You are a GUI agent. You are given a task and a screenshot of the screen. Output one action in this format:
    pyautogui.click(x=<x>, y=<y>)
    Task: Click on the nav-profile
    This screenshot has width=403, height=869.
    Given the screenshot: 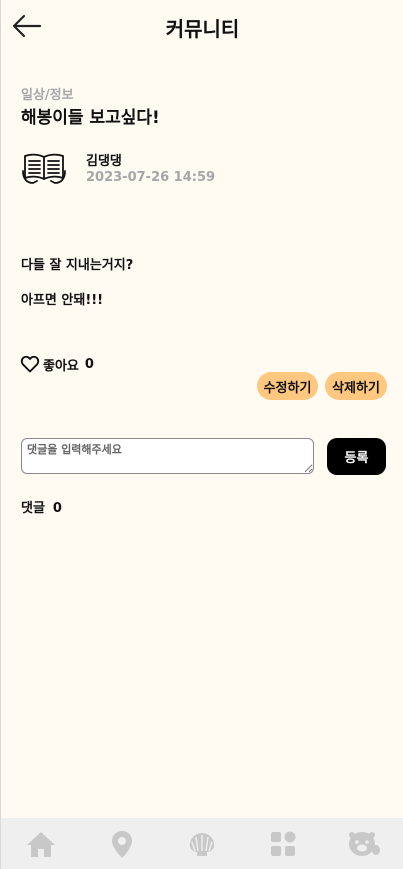 What is the action you would take?
    pyautogui.click(x=364, y=844)
    